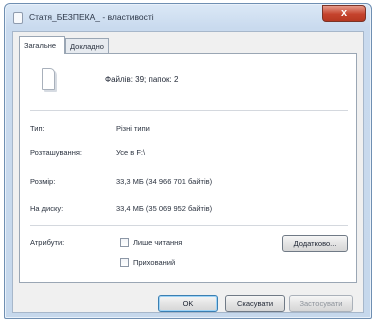 Image resolution: width=376 pixels, height=323 pixels. I want to click on size-label: Розмір:, so click(43, 181).